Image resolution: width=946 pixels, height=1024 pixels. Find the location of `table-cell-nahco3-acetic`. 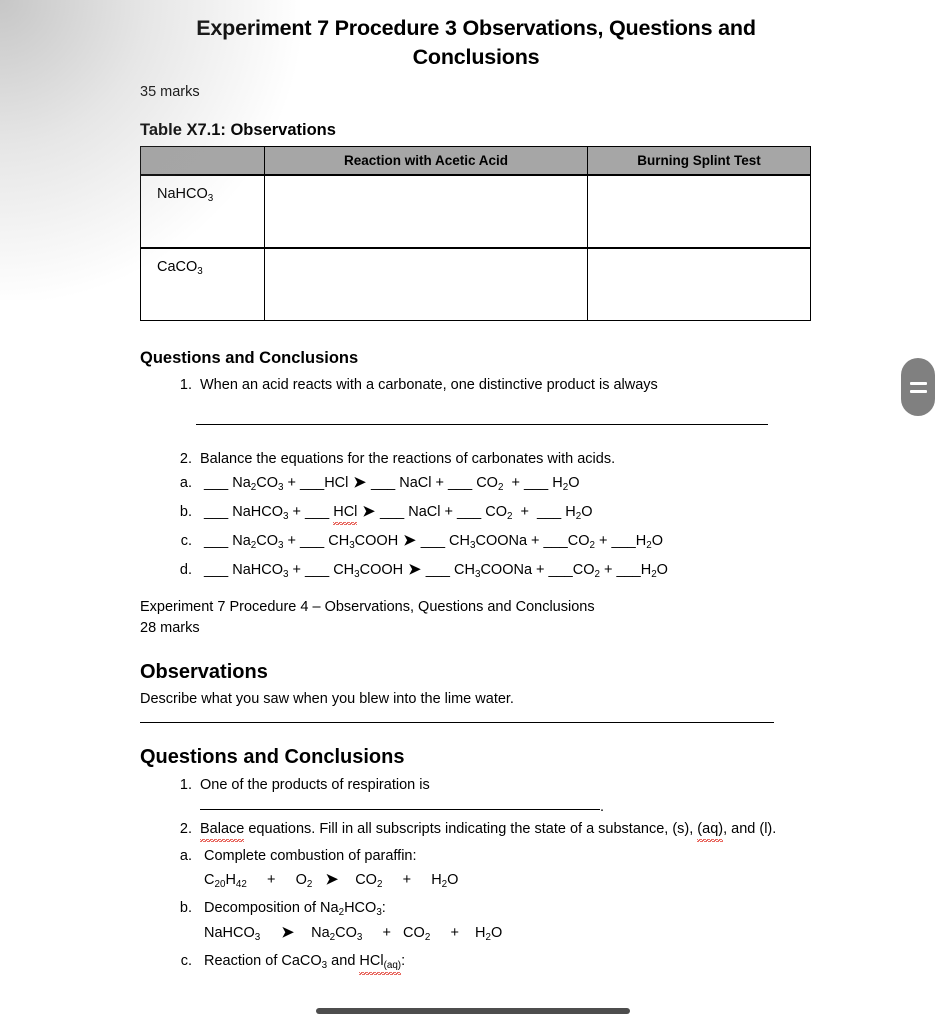

table-cell-nahco3-acetic is located at coordinates (426, 211).